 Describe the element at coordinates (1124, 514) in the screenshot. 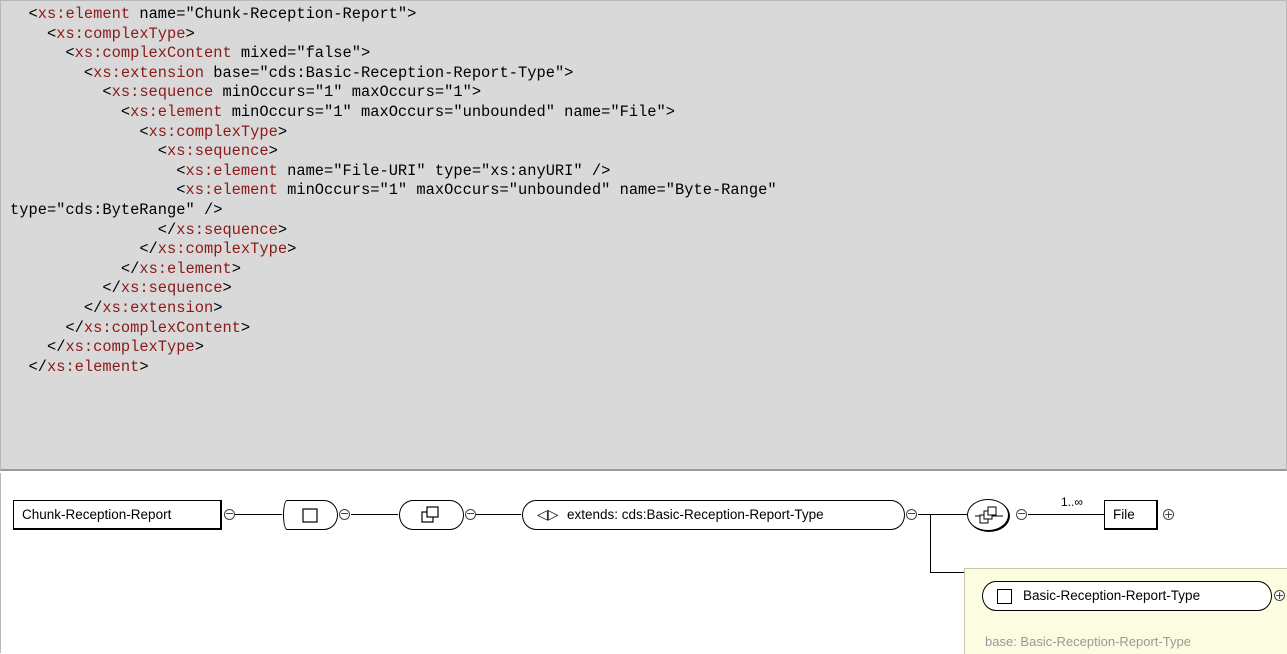

I see `file-element-label: File` at that location.